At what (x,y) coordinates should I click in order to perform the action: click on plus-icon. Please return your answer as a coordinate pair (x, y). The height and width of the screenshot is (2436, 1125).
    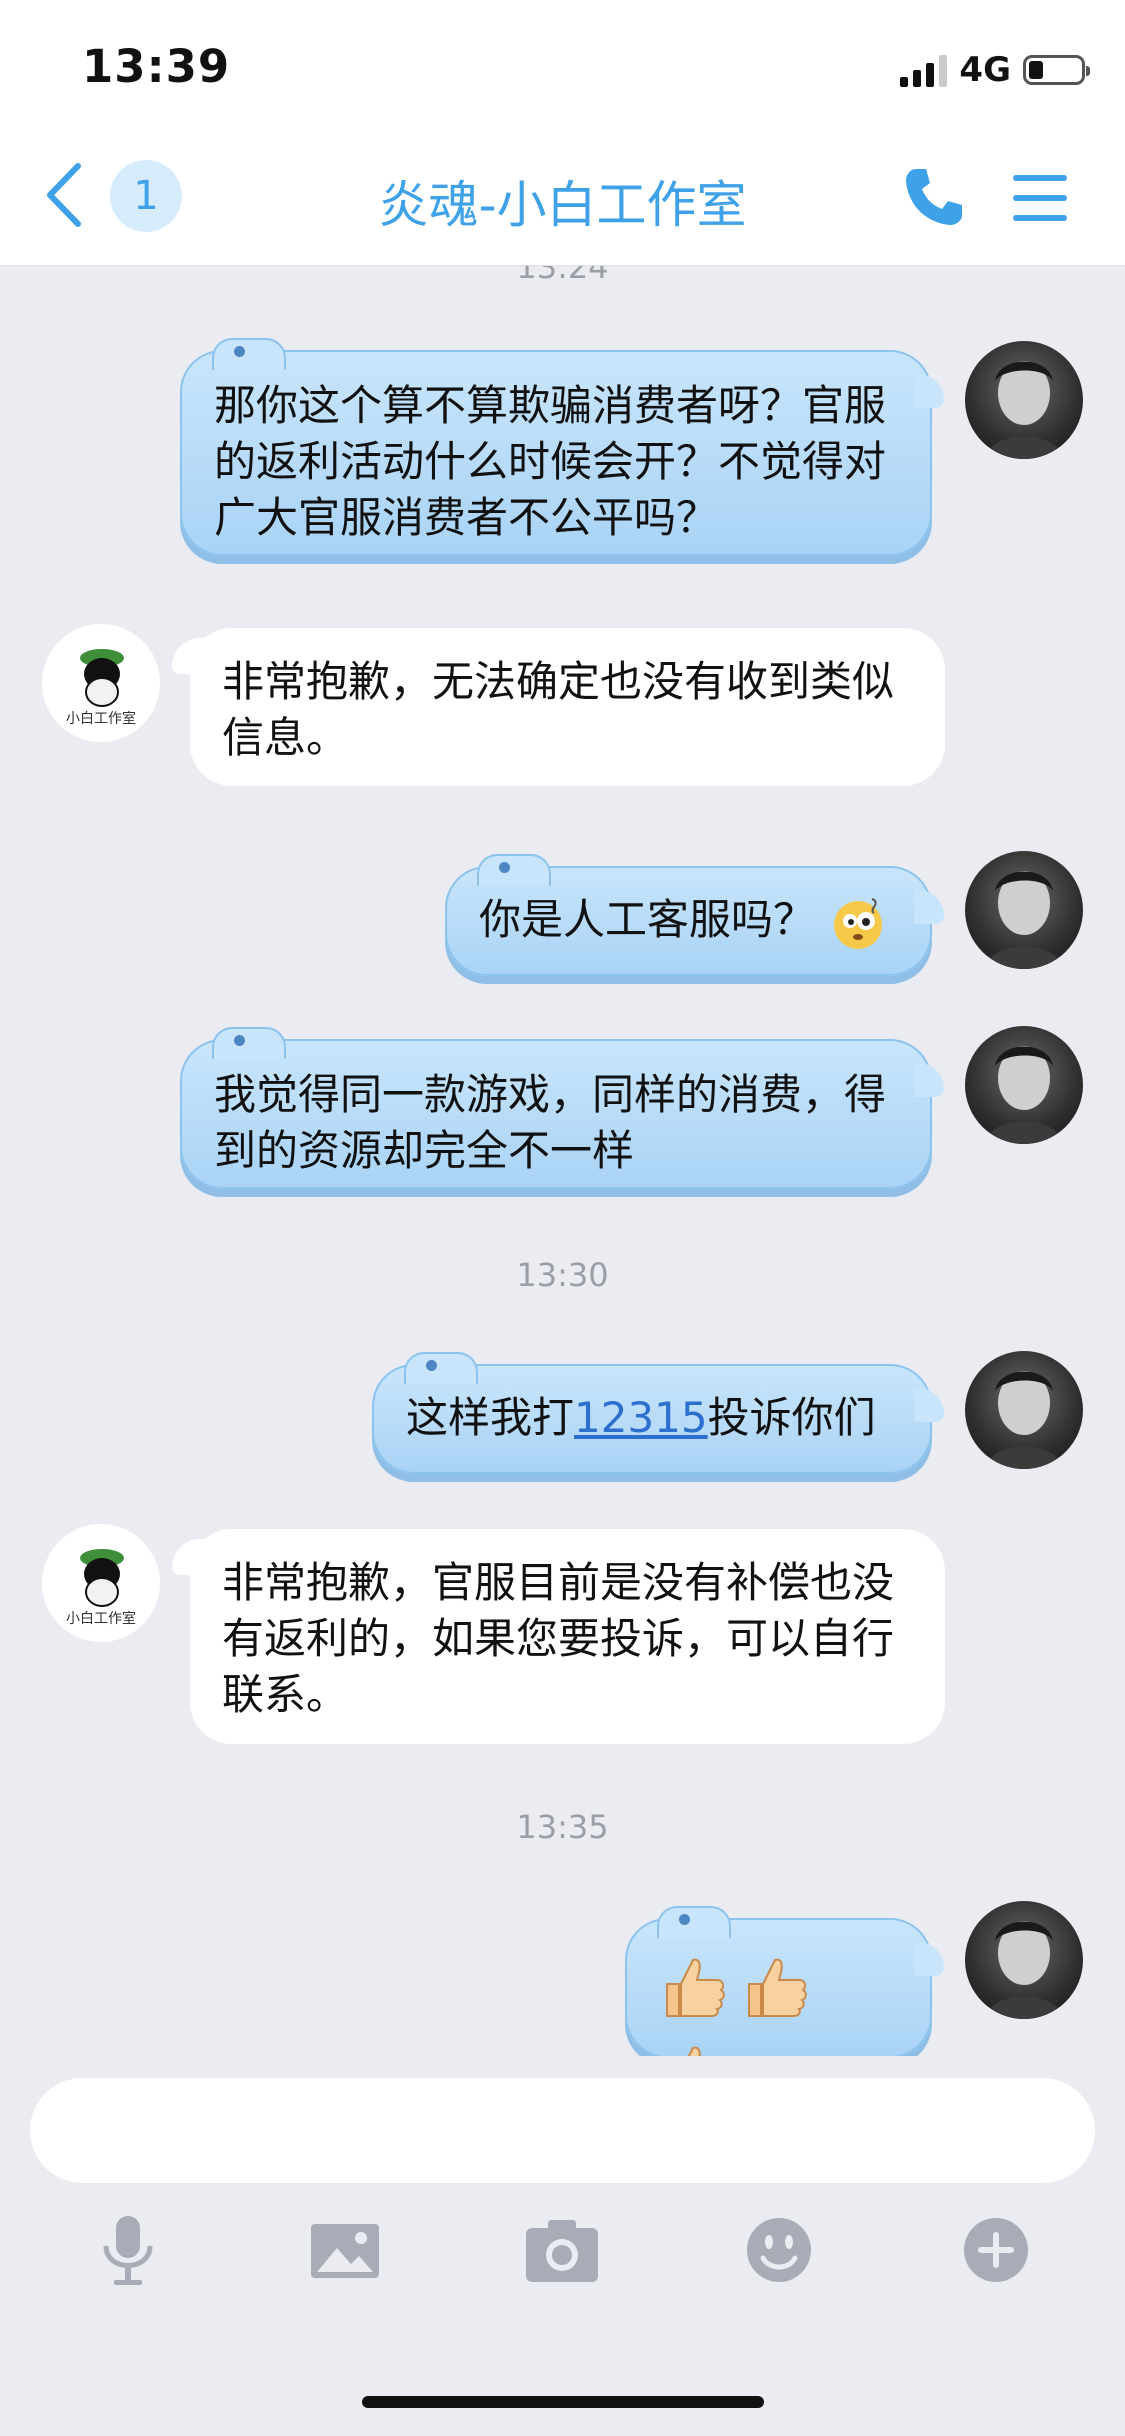
    Looking at the image, I should click on (996, 2250).